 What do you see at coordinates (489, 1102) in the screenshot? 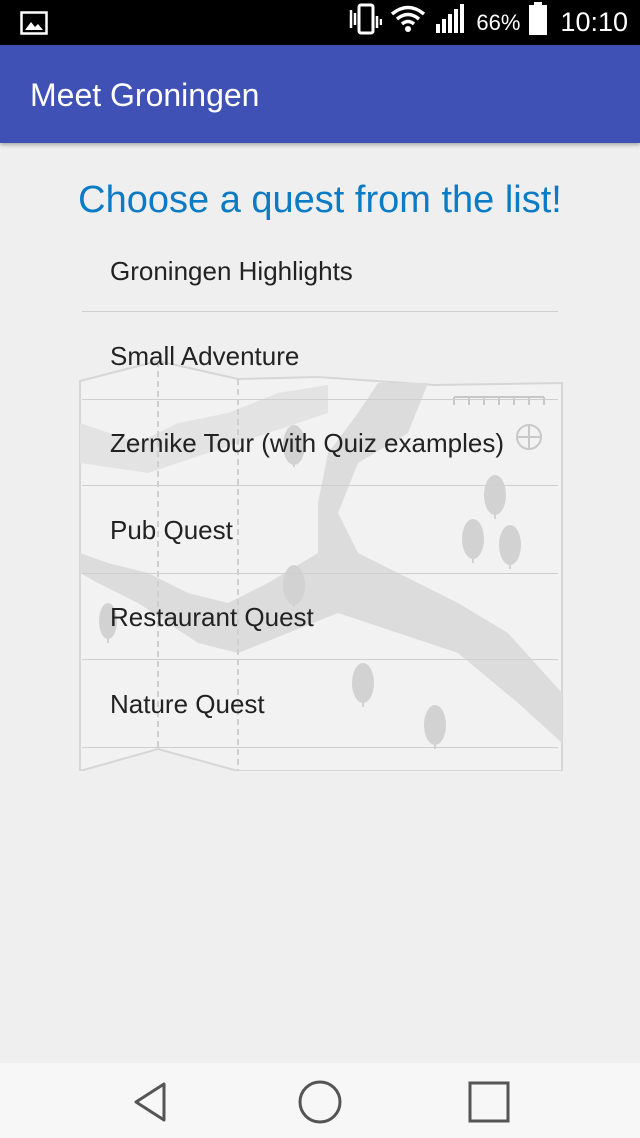
I see `recents-icon` at bounding box center [489, 1102].